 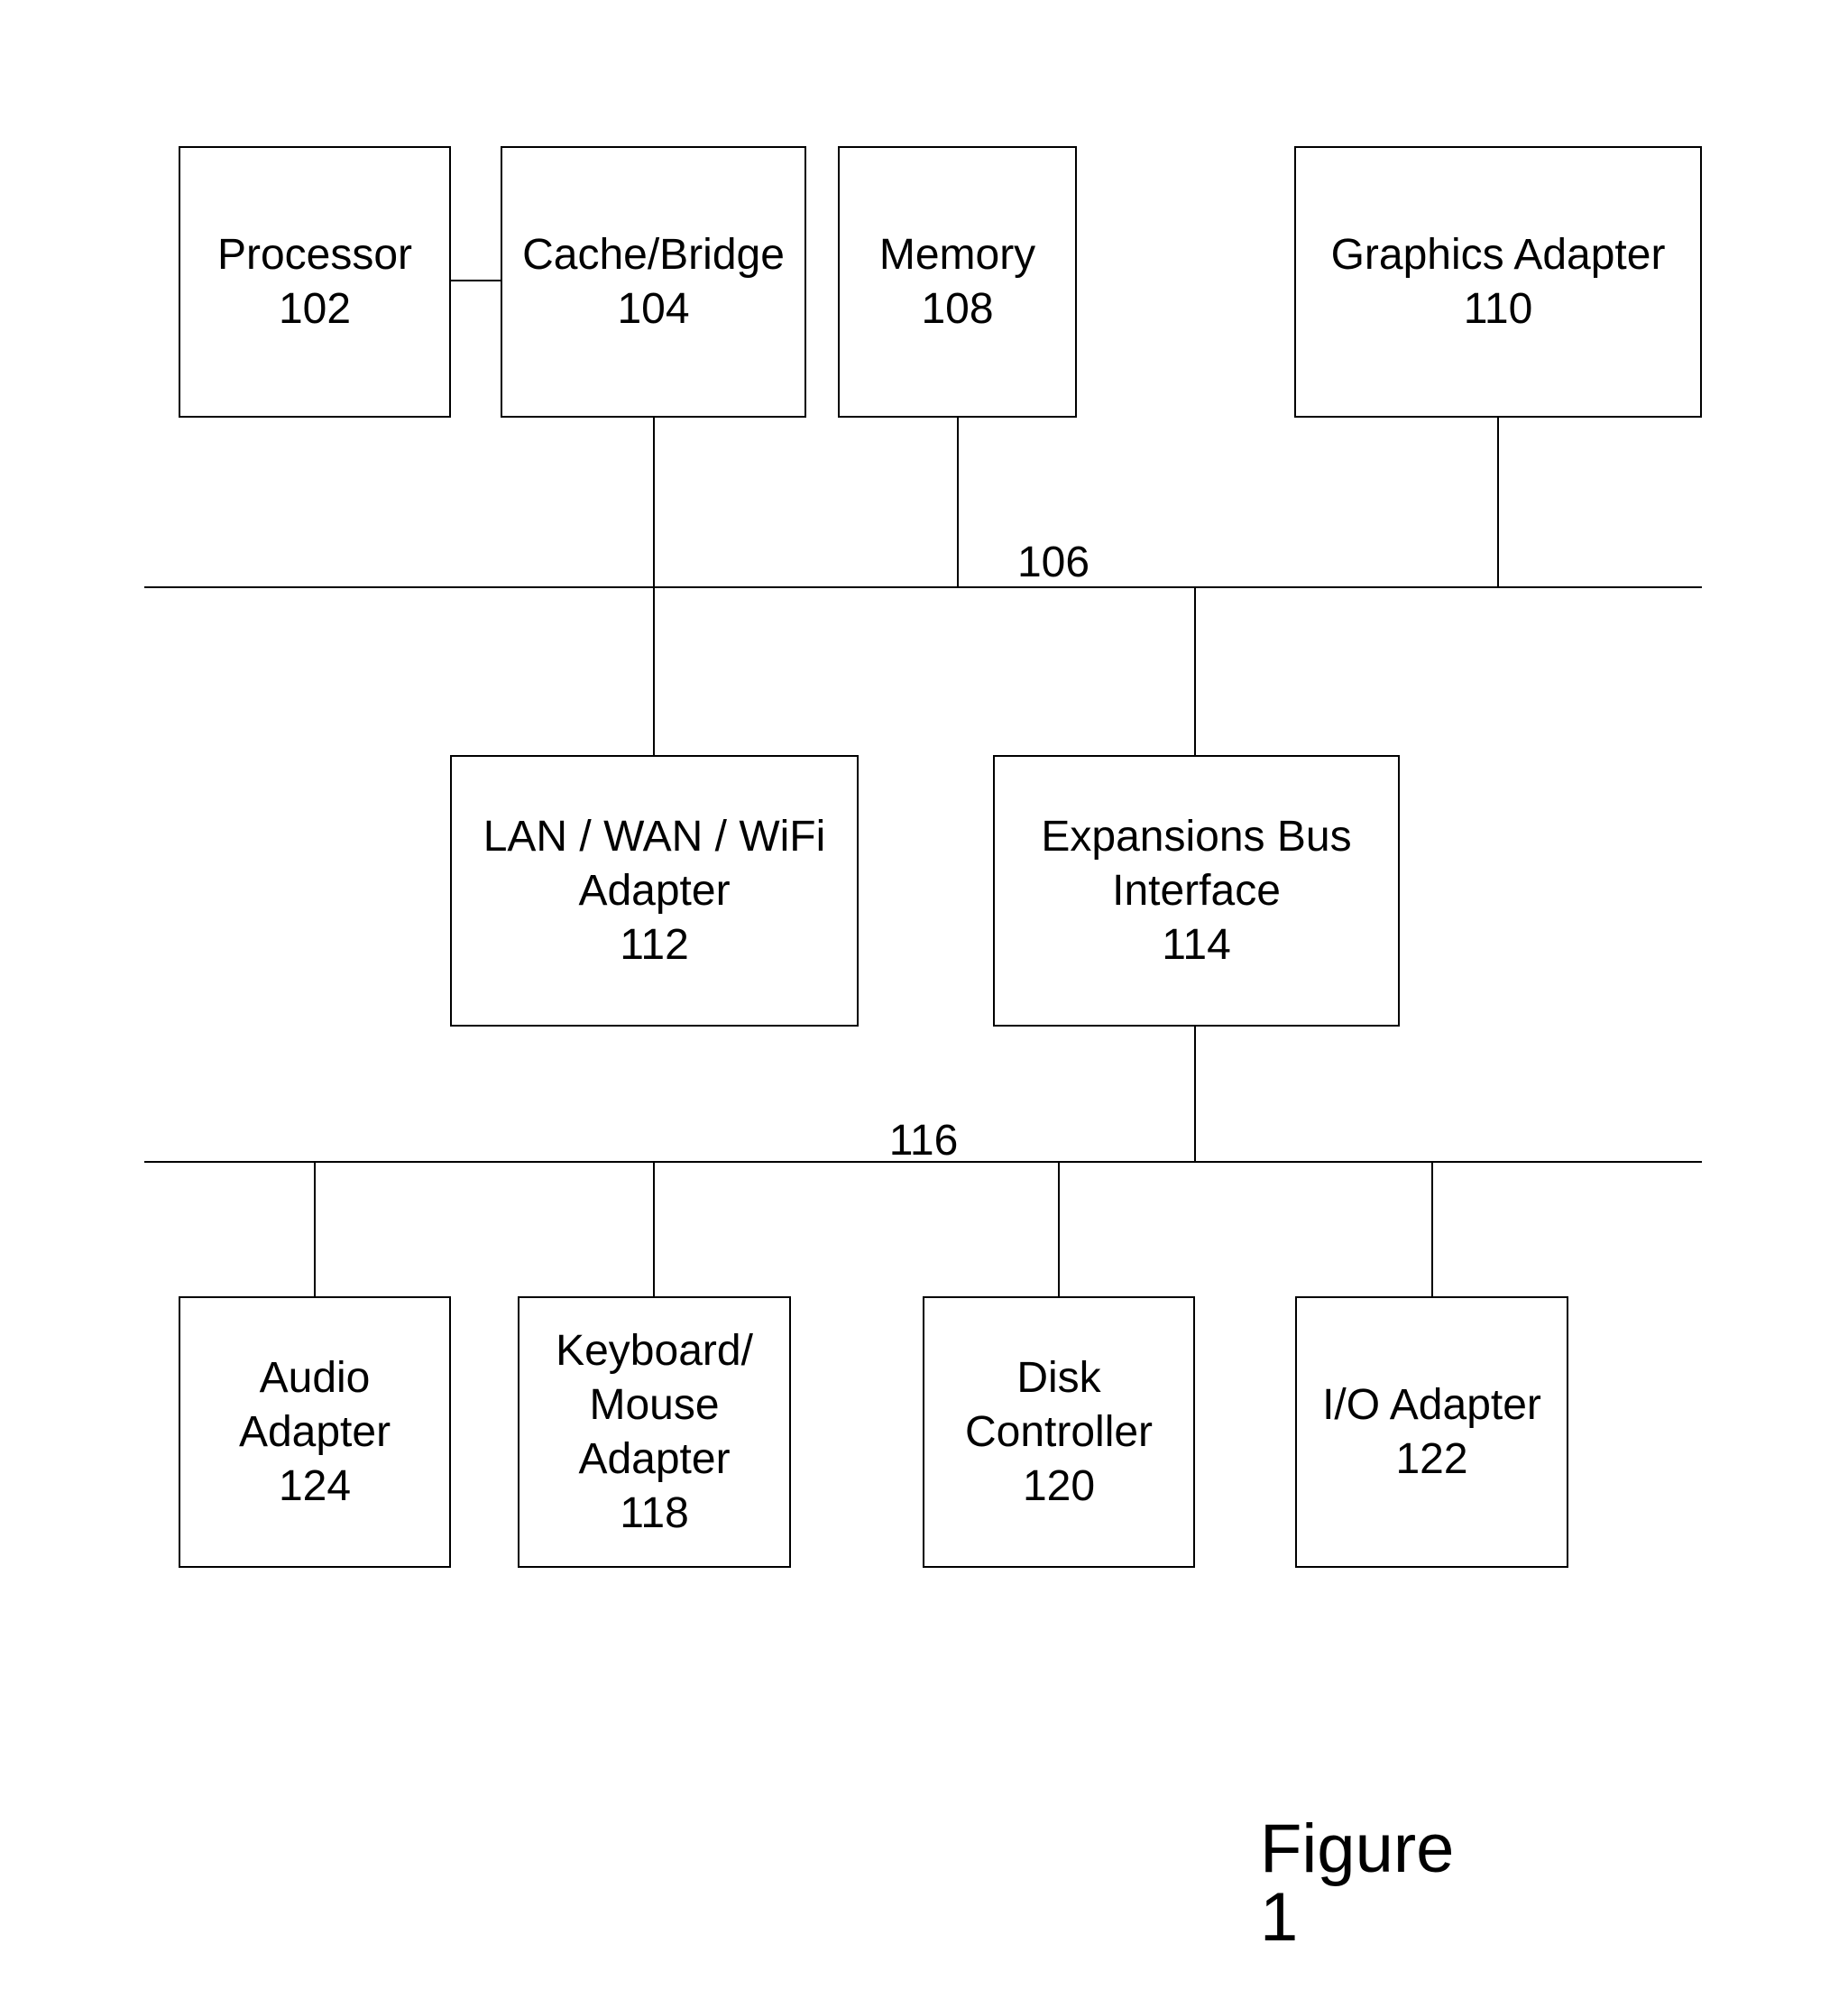 I want to click on expansion-interface-line-1: Expansions Bus, so click(x=1197, y=836).